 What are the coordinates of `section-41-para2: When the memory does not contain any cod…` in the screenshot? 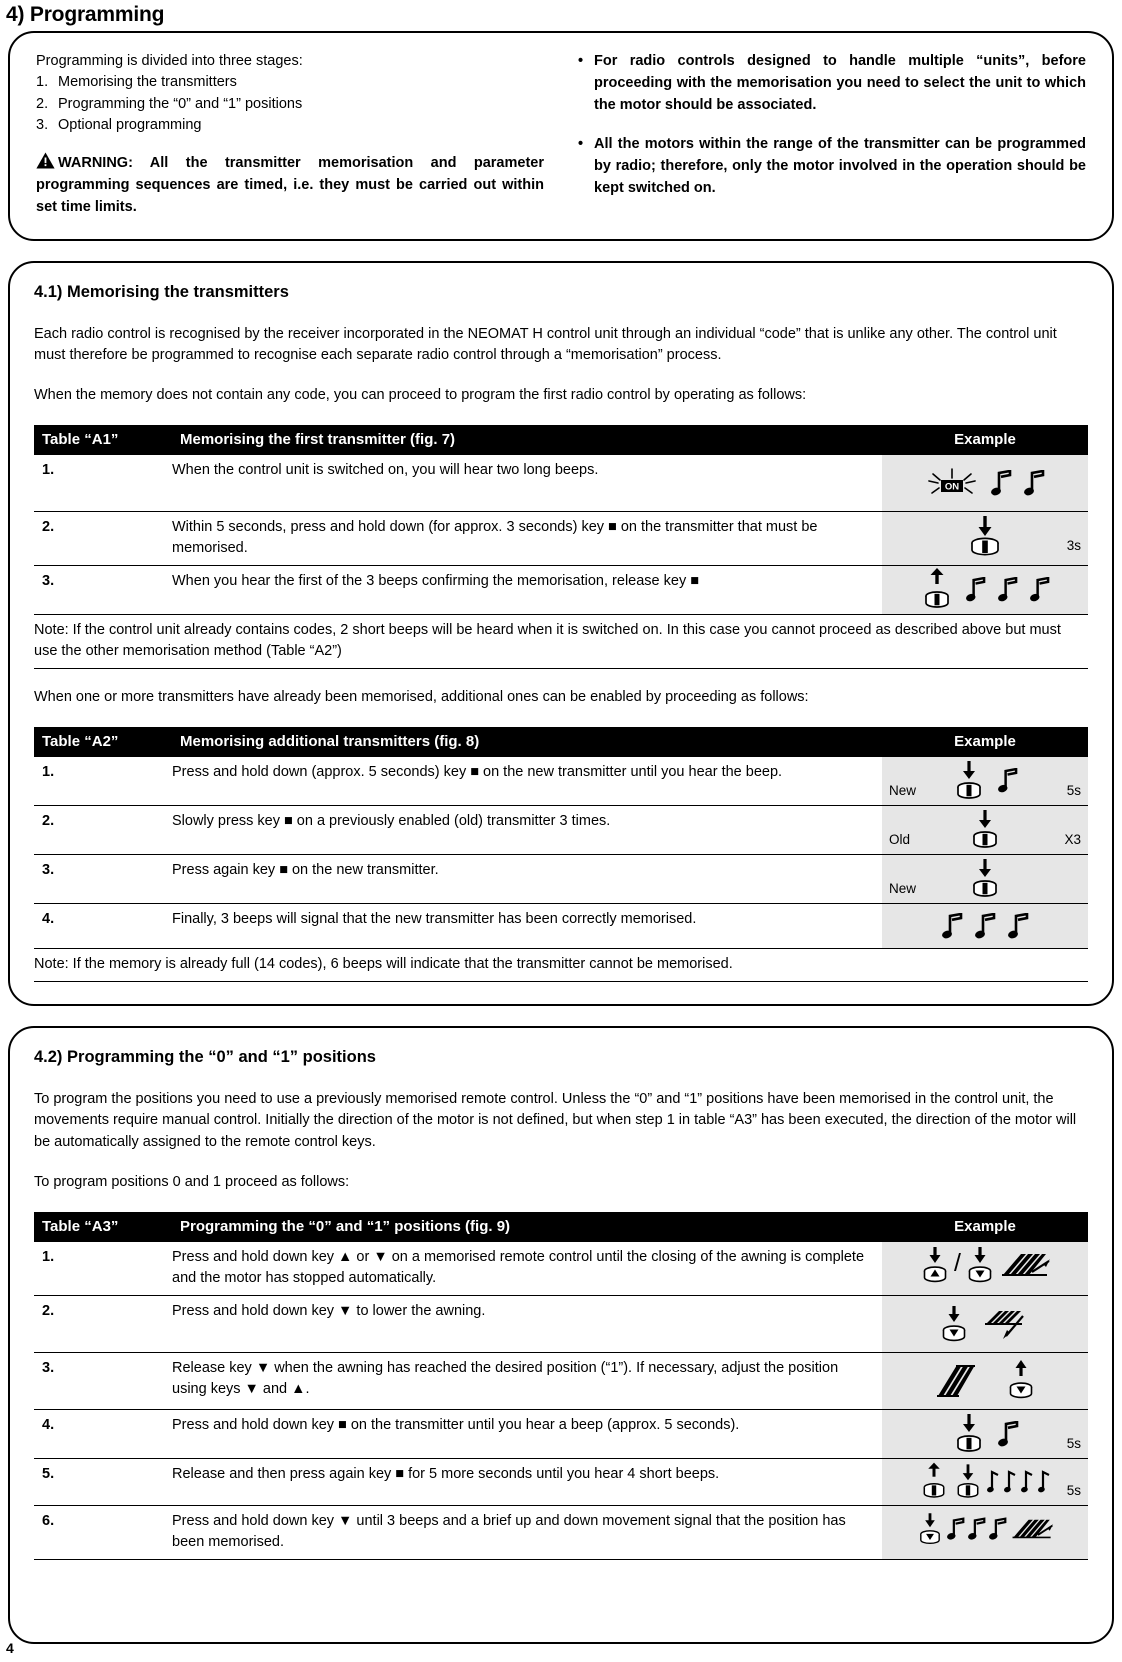 It's located at (420, 395).